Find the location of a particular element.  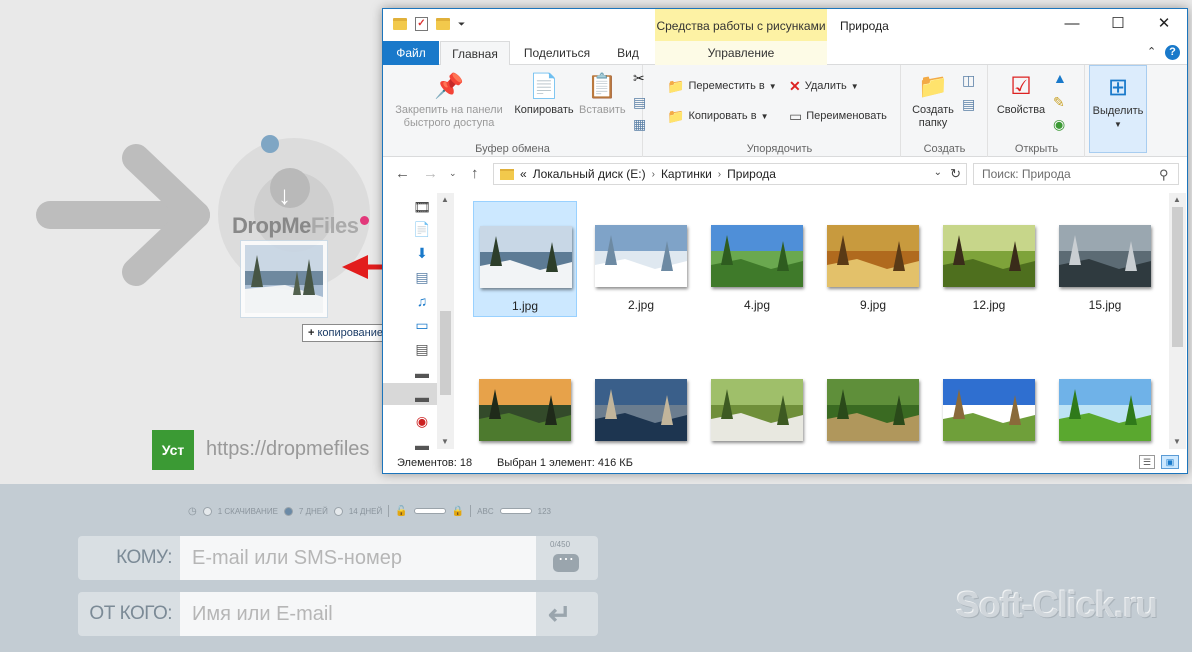

password-toggle is located at coordinates (429, 511).